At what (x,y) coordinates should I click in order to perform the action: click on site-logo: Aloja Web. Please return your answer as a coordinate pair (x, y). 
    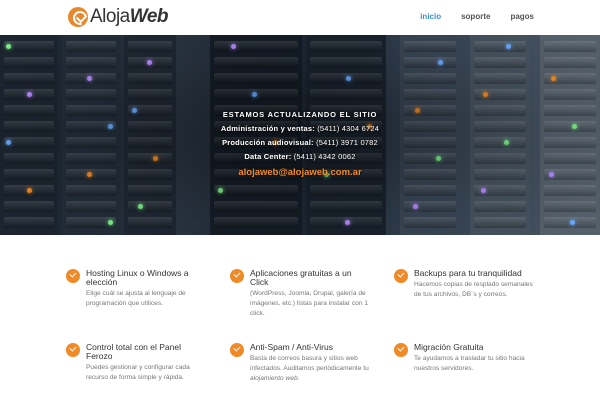
    Looking at the image, I should click on (118, 17).